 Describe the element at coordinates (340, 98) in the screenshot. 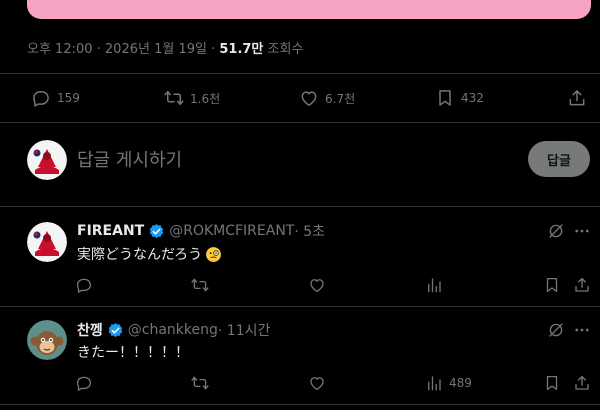

I see `like-count: 6.7천` at that location.